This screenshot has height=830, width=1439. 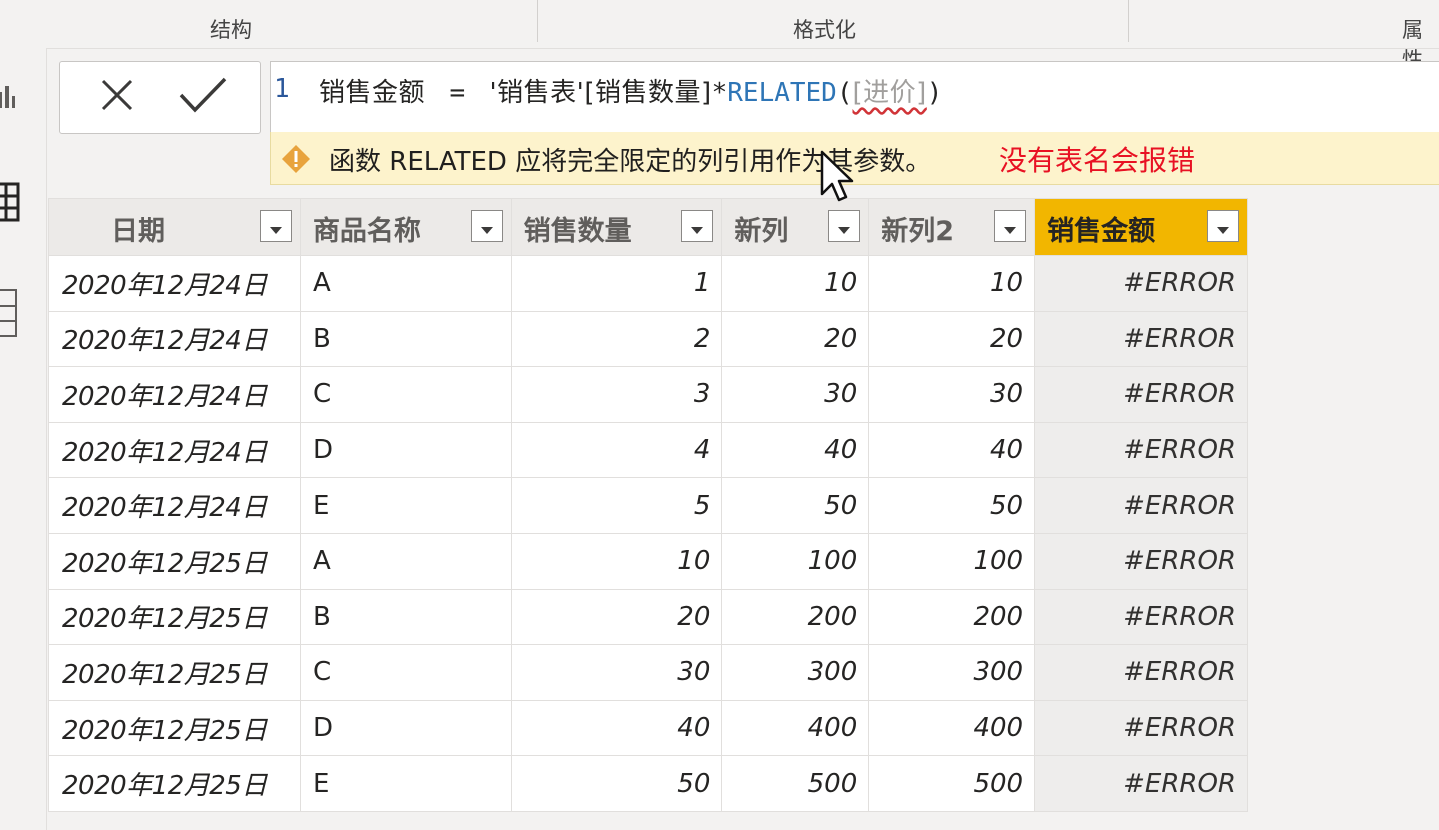 I want to click on column-header-product: 商品名称, so click(x=405, y=227).